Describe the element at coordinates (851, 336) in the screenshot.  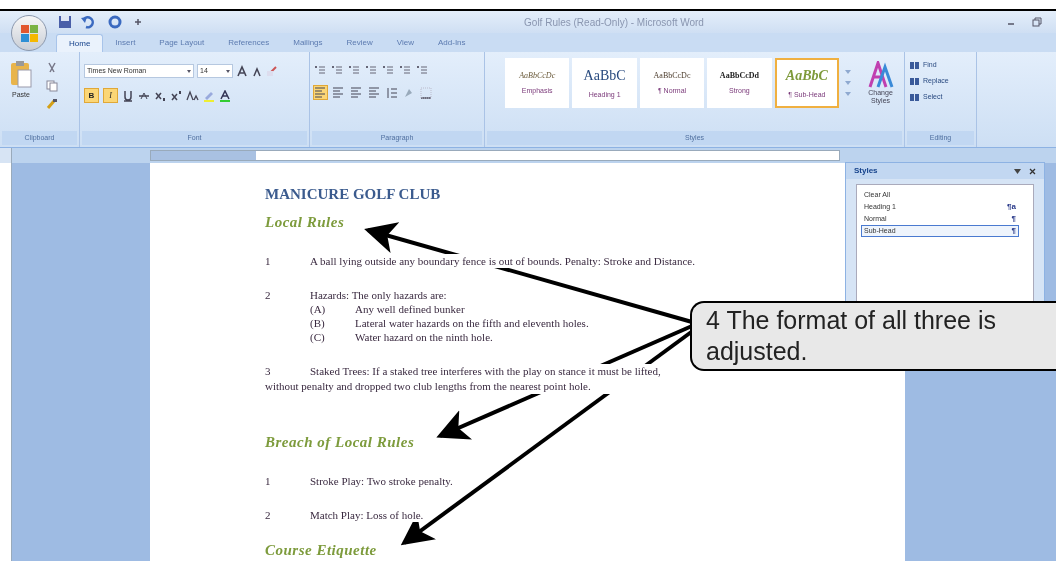
I see `callout-text: 4 The format of all three is adjusted.` at that location.